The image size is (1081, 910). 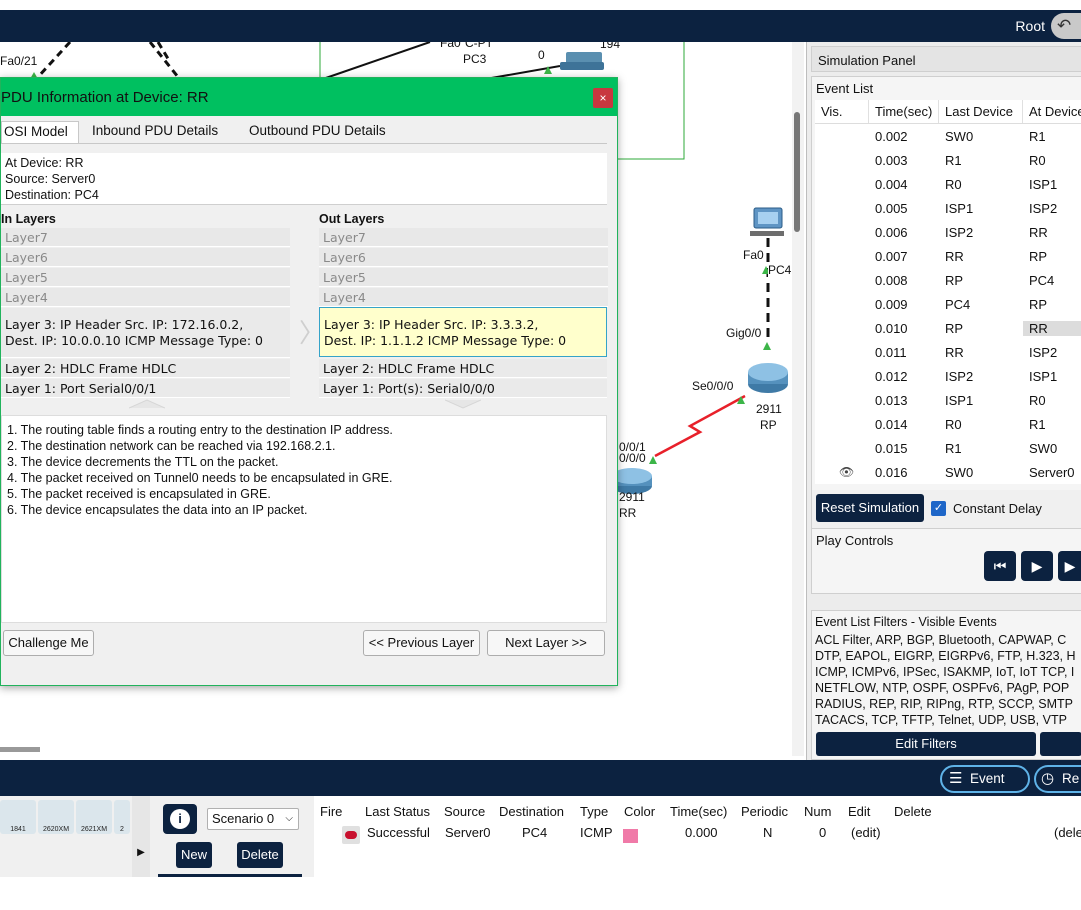 What do you see at coordinates (145, 297) in the screenshot?
I see `in-layer-4: Layer4` at bounding box center [145, 297].